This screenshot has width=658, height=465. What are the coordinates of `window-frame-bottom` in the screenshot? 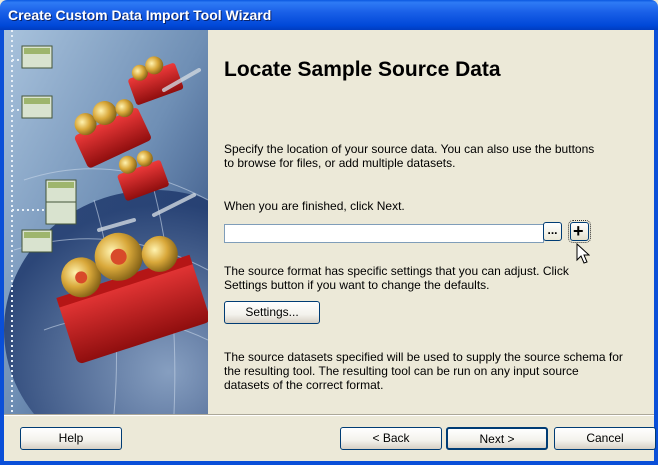 It's located at (329, 463).